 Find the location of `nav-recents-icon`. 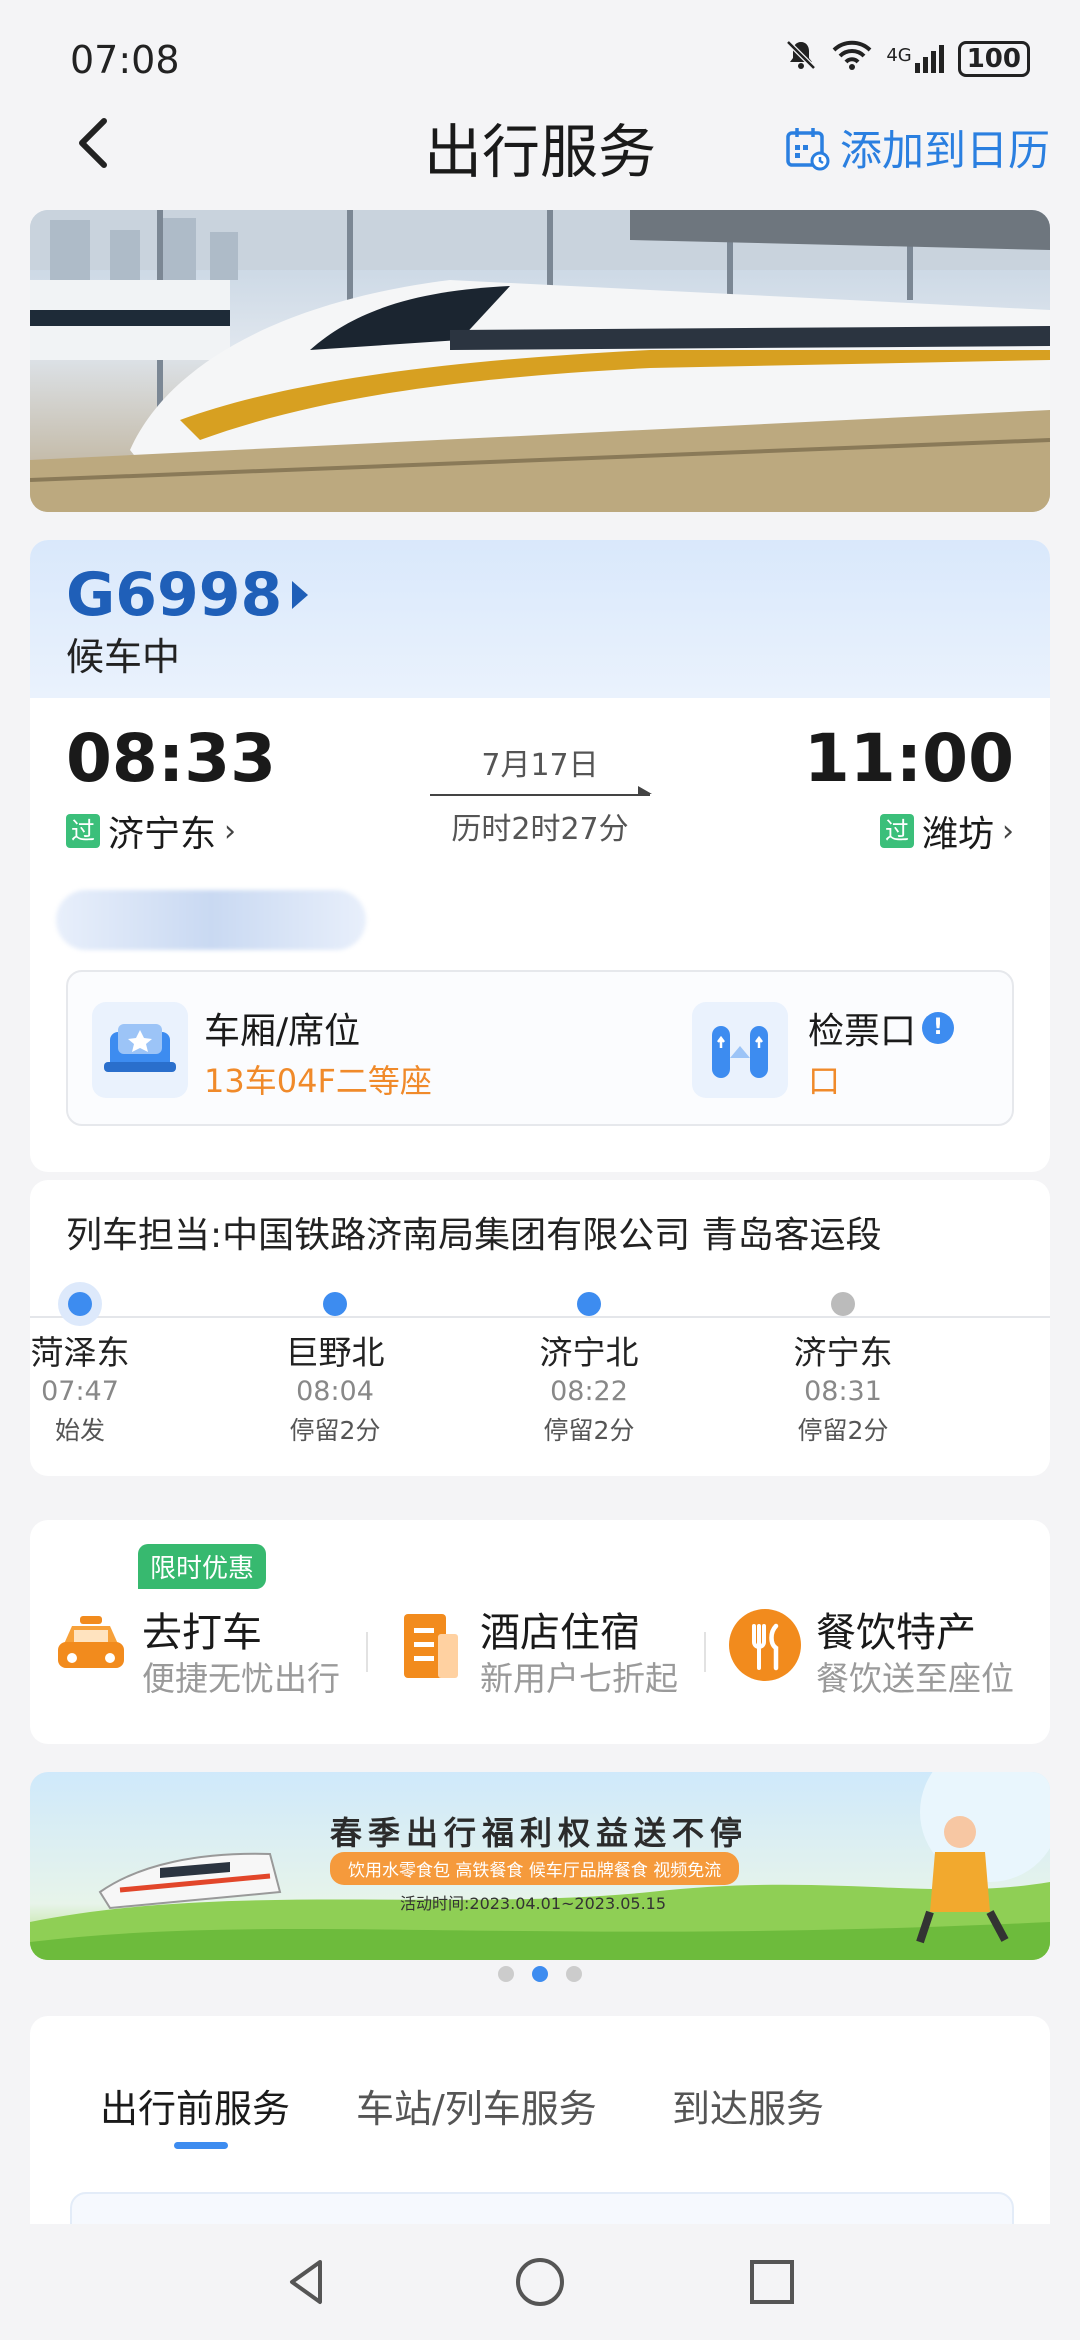

nav-recents-icon is located at coordinates (772, 2282).